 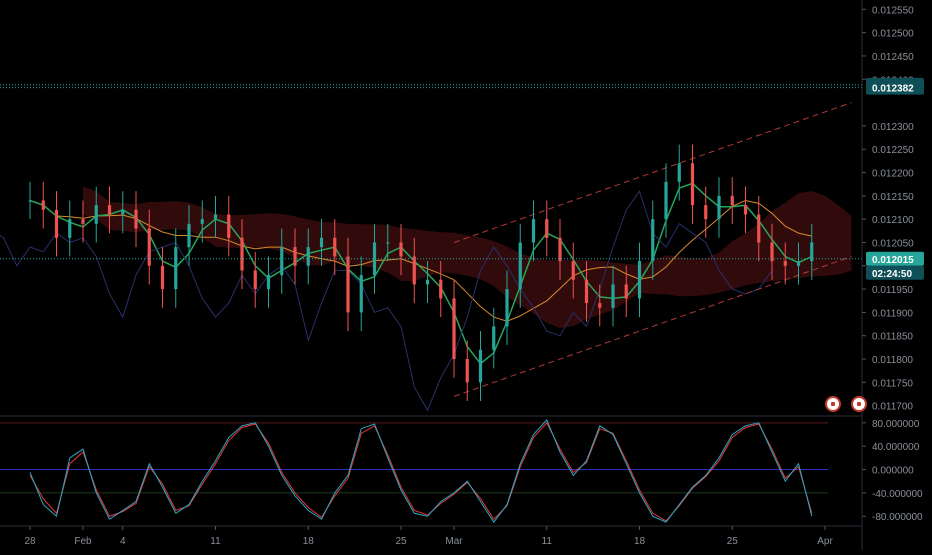 I want to click on price-label: 02:24:50, so click(x=892, y=274).